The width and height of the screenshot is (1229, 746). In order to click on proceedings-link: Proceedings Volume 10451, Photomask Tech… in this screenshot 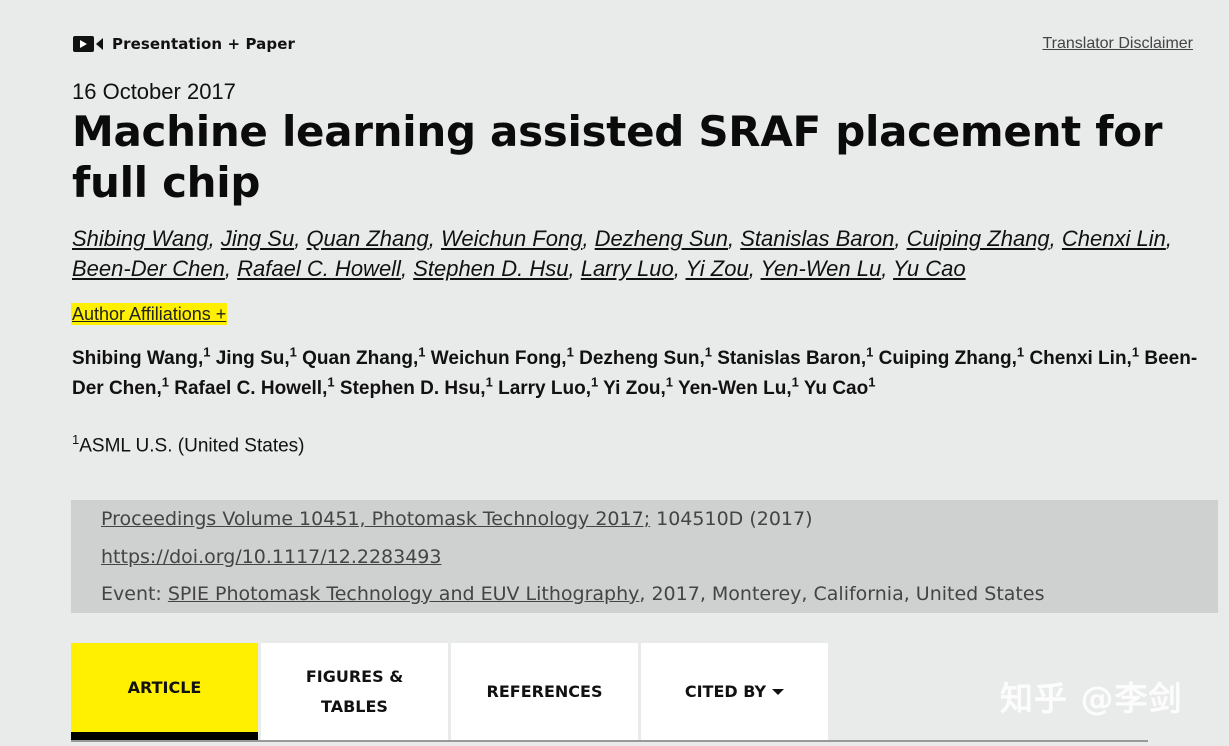, I will do `click(375, 519)`.